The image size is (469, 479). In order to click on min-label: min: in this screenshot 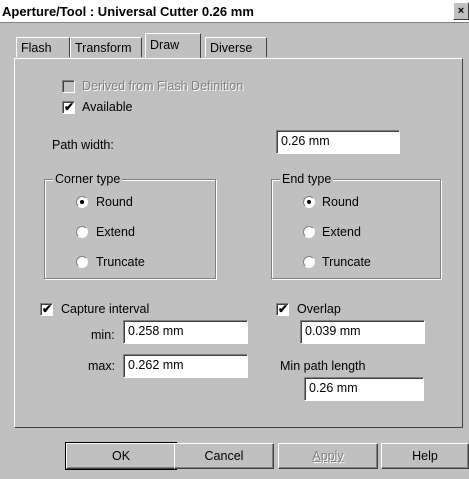, I will do `click(103, 335)`.